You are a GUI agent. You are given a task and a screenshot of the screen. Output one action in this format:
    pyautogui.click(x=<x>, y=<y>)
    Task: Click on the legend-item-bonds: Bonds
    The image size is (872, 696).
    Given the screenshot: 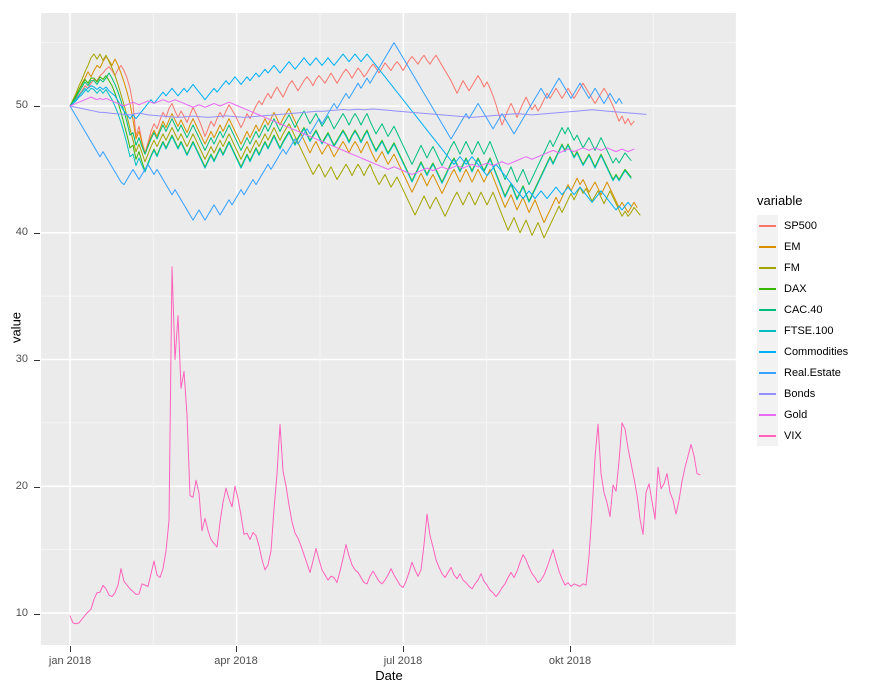 What is the action you would take?
    pyautogui.click(x=802, y=393)
    